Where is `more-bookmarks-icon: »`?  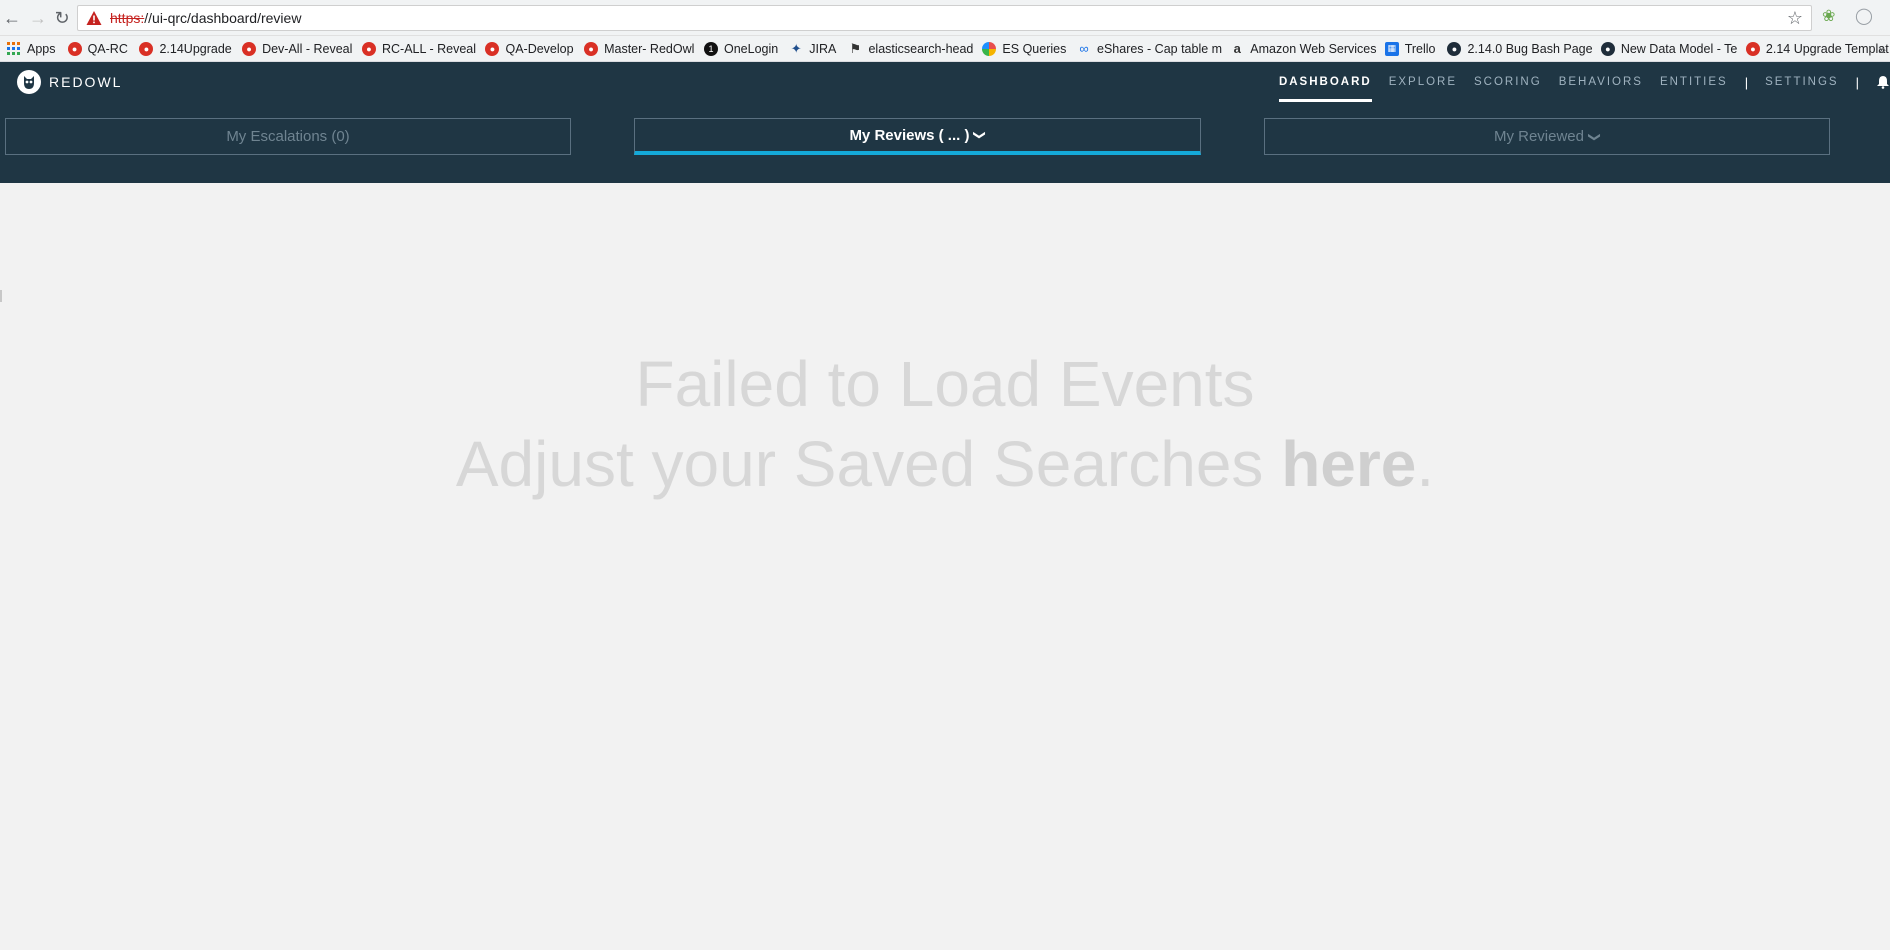
more-bookmarks-icon: » is located at coordinates (1882, 48).